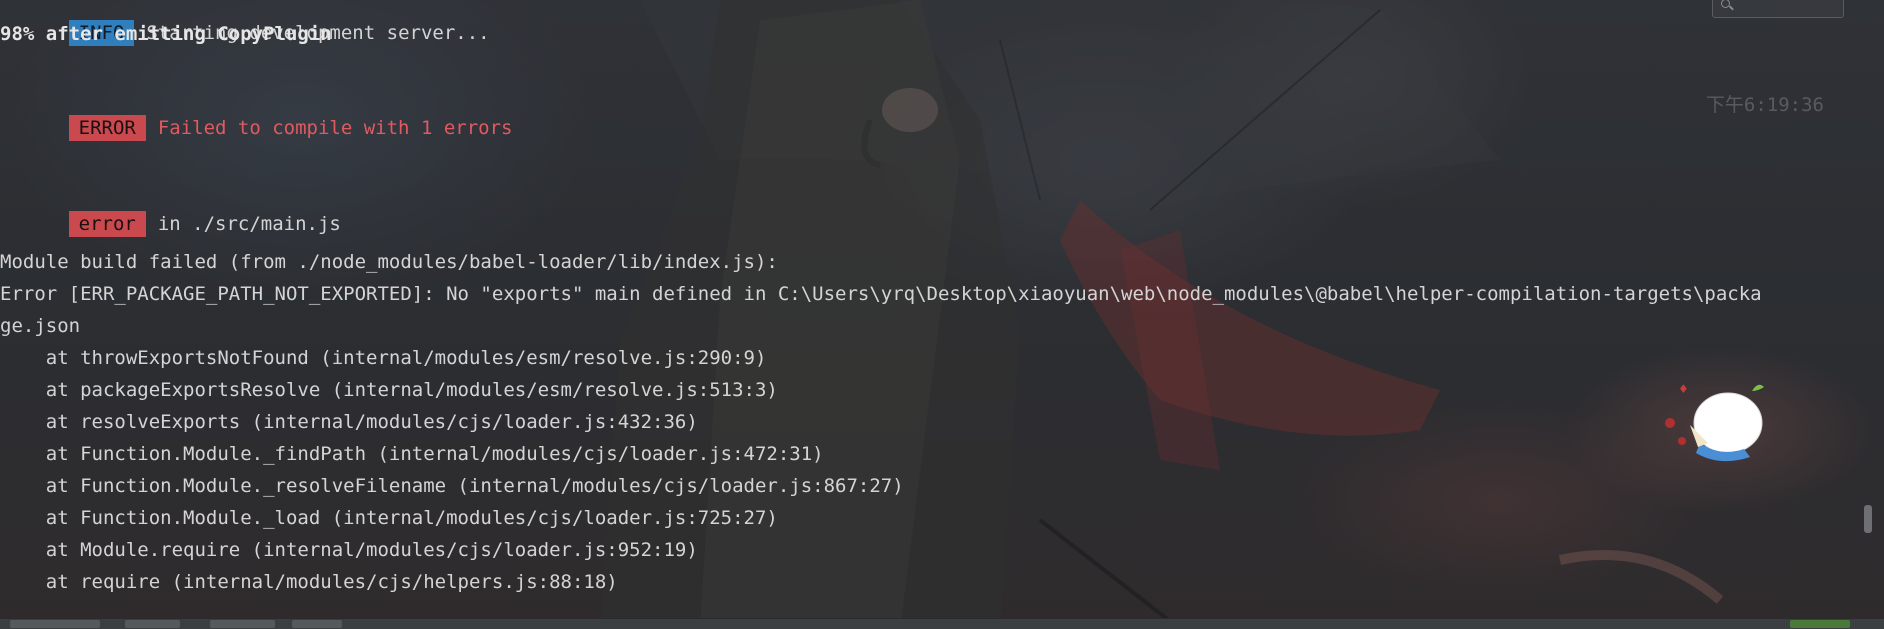 The image size is (1884, 629). Describe the element at coordinates (335, 128) in the screenshot. I see `error-summary-message: Failed to compile with 1 errors` at that location.